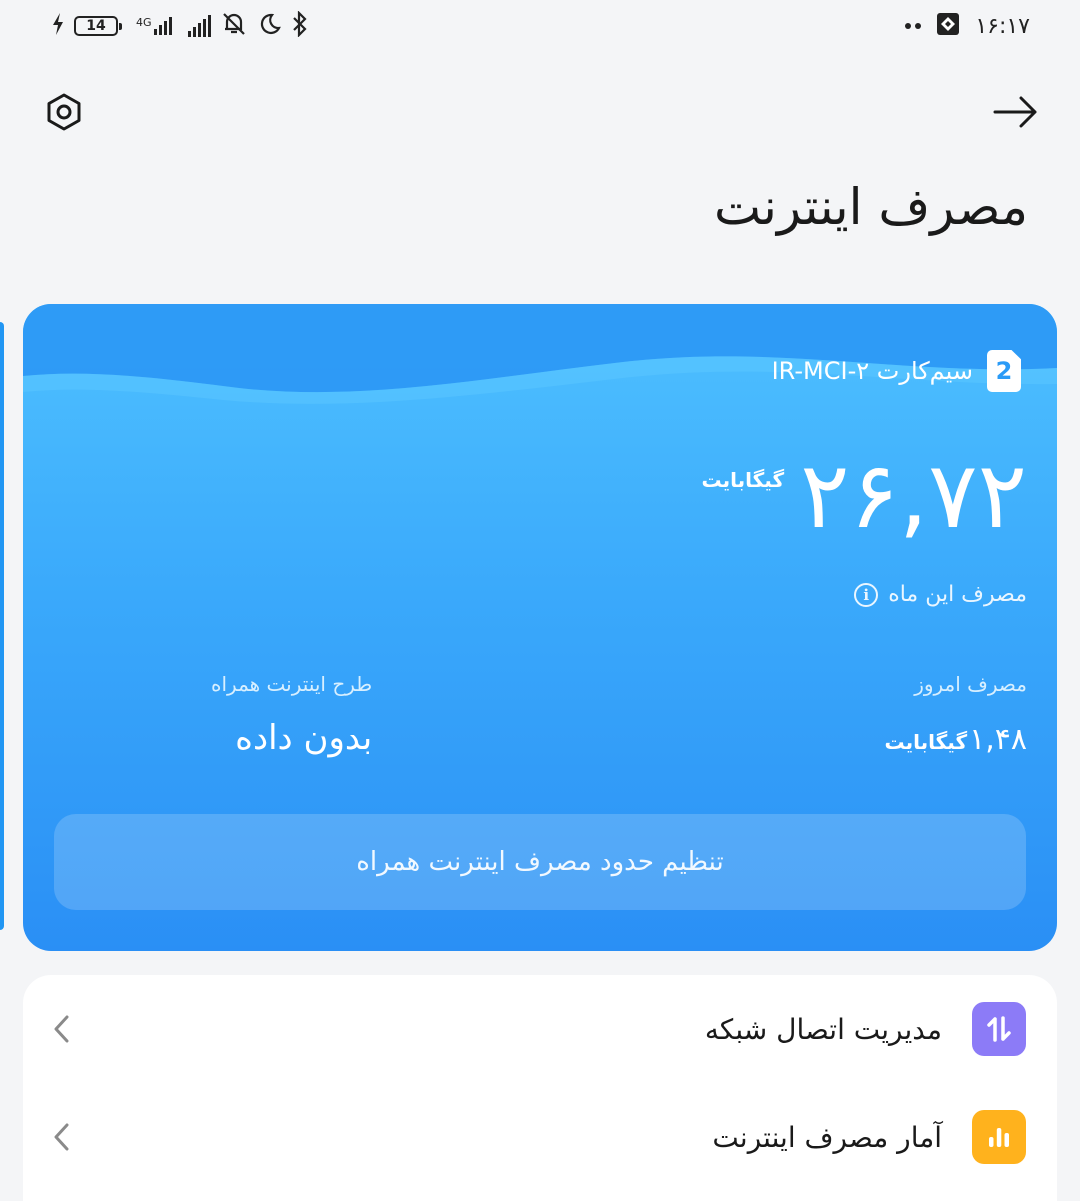  Describe the element at coordinates (144, 22) in the screenshot. I see `network-type-label: 4G` at that location.